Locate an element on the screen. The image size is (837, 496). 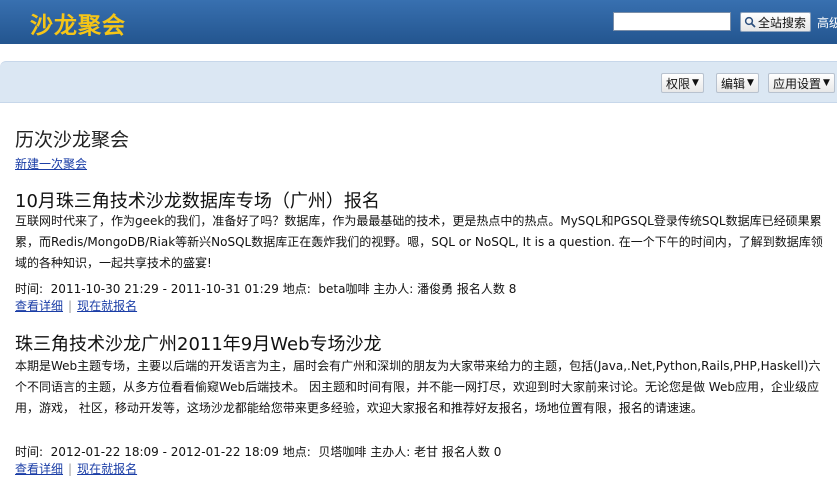
toolbar-bar is located at coordinates (418, 82).